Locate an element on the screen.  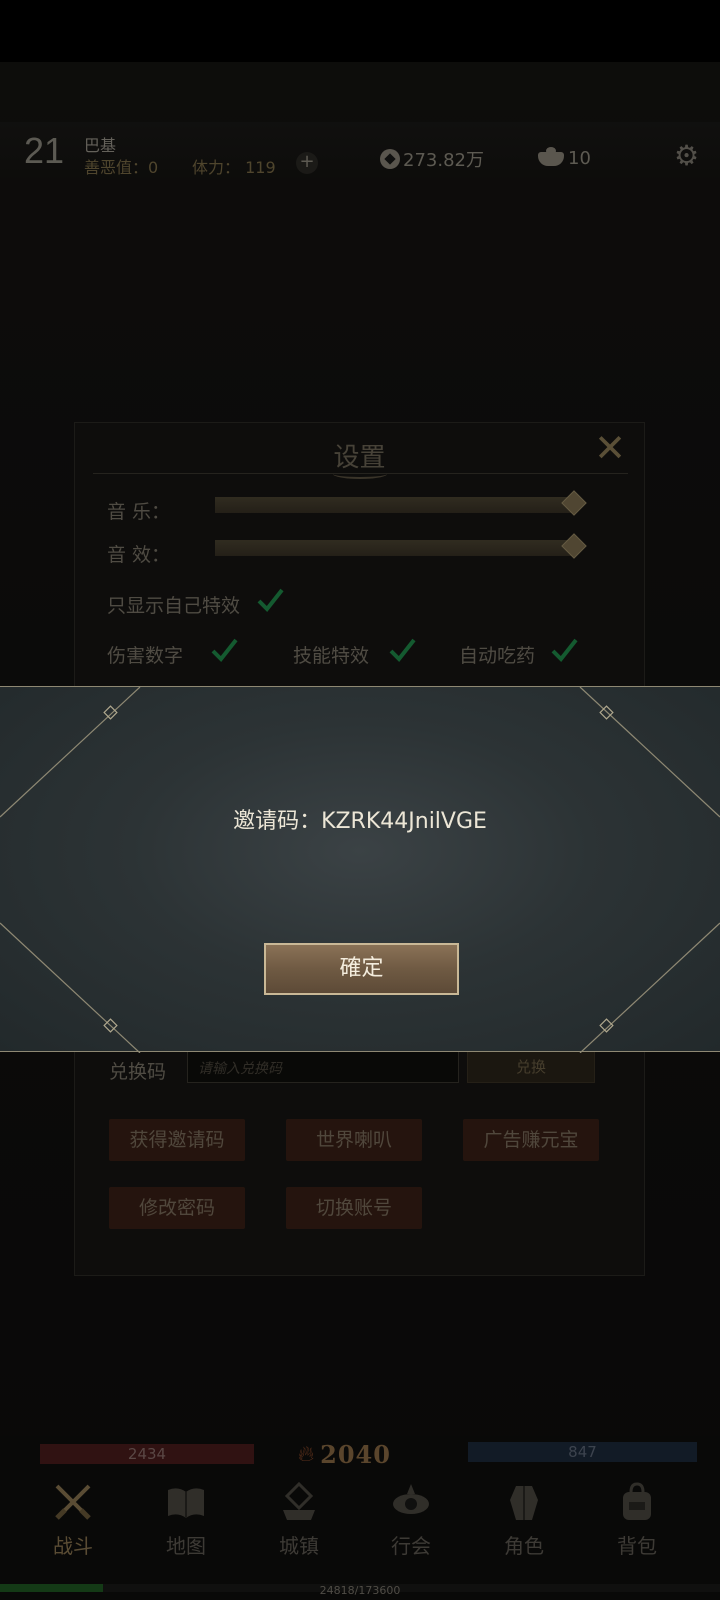
confirm-button: 確定 is located at coordinates (361, 969).